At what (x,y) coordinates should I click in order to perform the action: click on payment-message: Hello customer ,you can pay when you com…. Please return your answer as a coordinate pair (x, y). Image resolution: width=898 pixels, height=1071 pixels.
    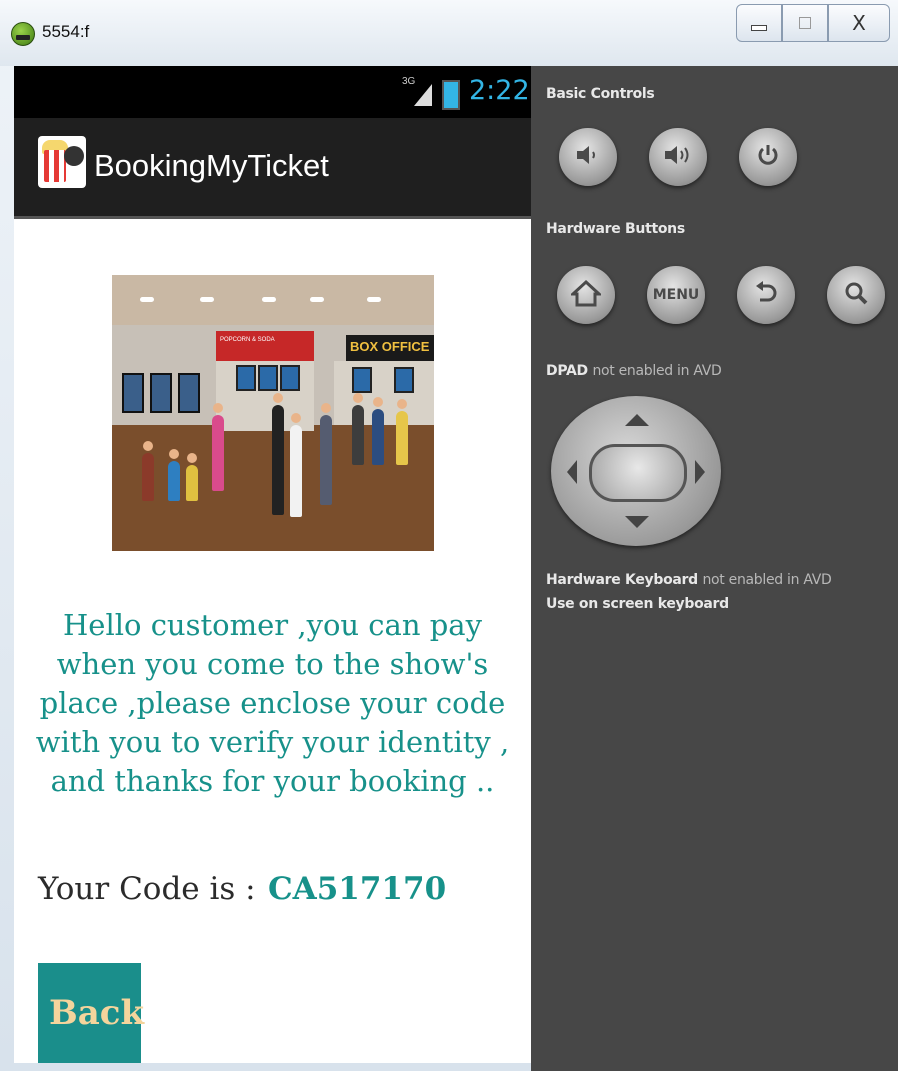
    Looking at the image, I should click on (272, 703).